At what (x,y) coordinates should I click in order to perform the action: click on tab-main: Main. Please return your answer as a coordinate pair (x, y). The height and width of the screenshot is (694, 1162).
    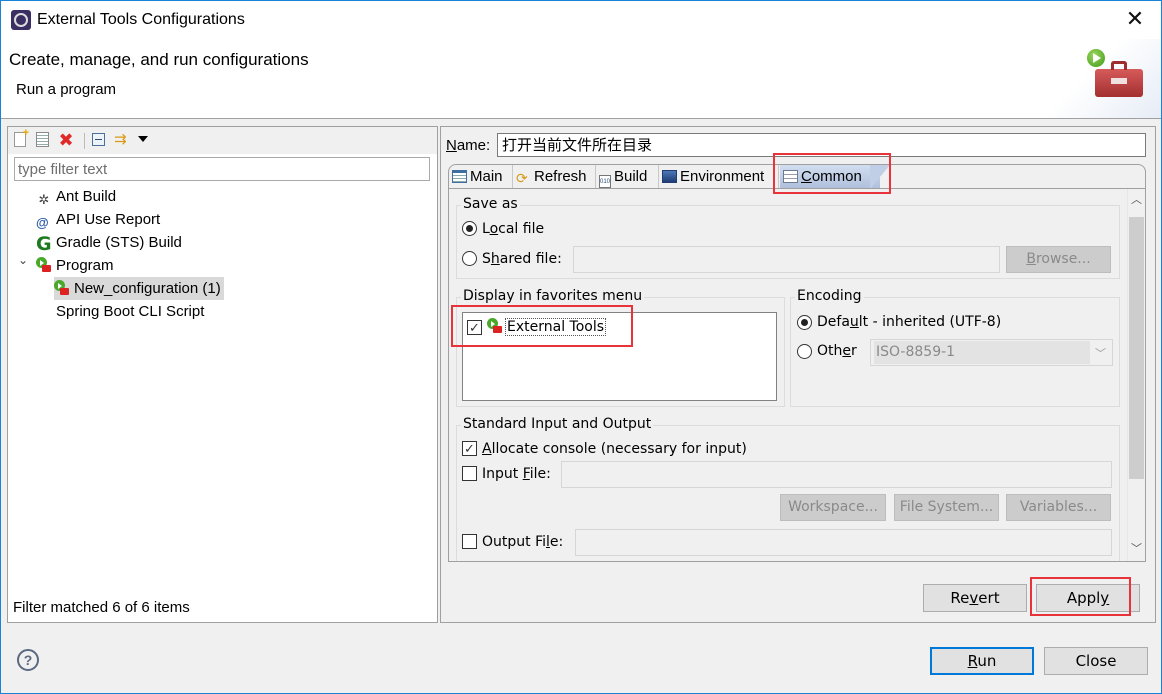
    Looking at the image, I should click on (481, 177).